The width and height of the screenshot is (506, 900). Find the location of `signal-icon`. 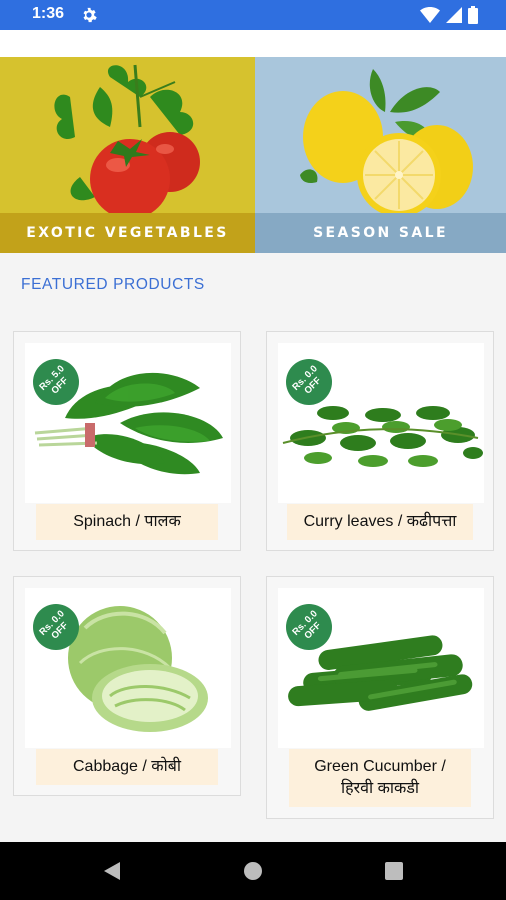

signal-icon is located at coordinates (454, 15).